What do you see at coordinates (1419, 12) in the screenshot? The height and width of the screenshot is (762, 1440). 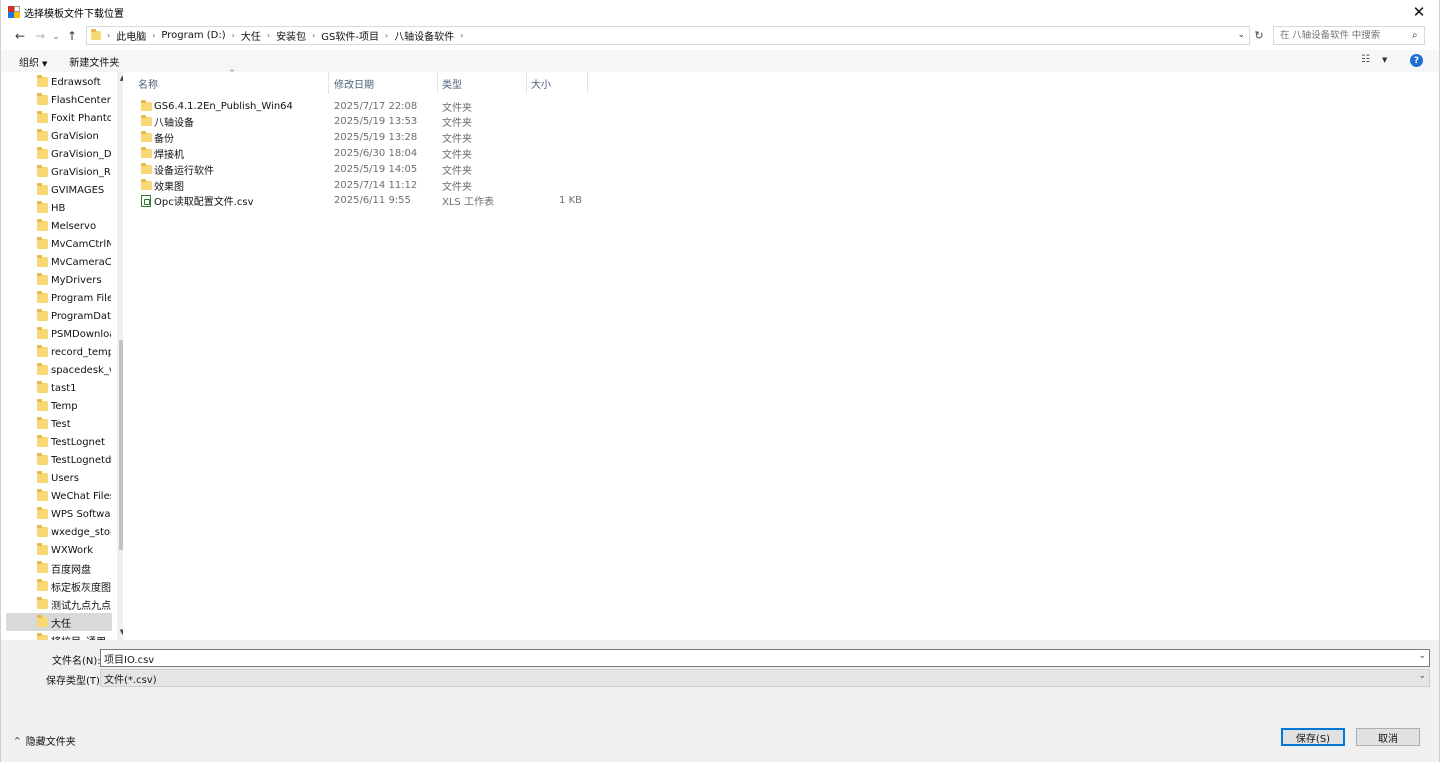 I see `close-button: ✕` at bounding box center [1419, 12].